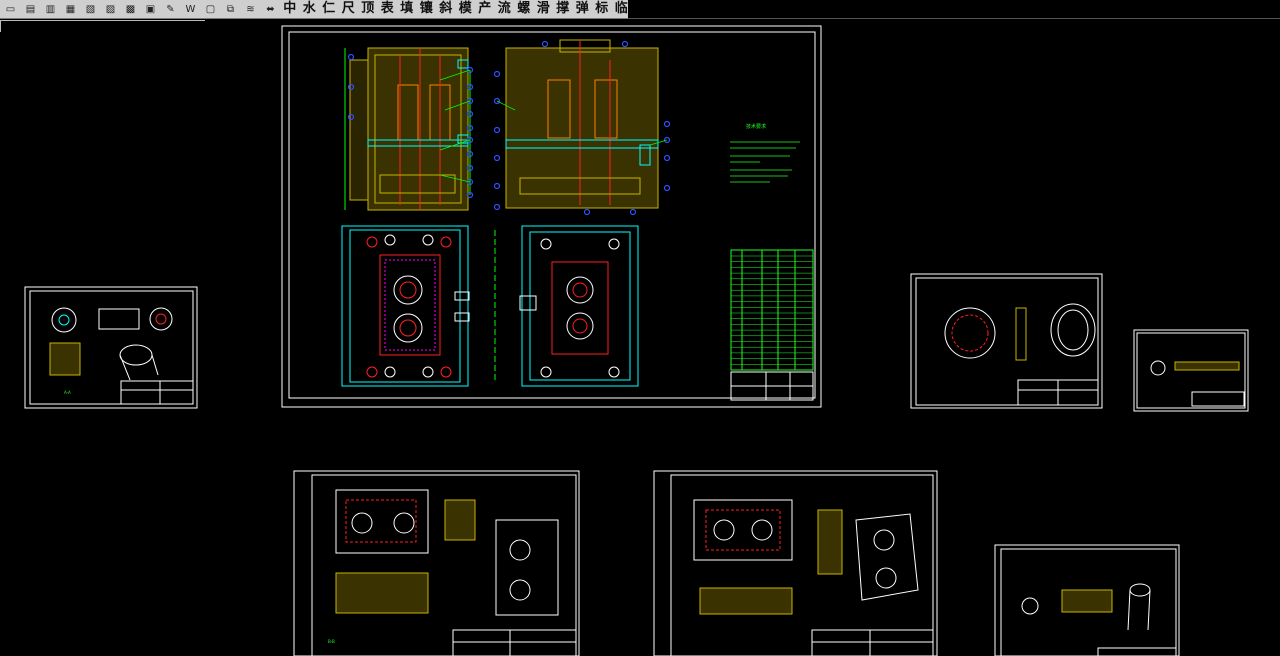 This screenshot has width=1280, height=656. Describe the element at coordinates (579, 306) in the screenshot. I see `plan-view-right` at that location.